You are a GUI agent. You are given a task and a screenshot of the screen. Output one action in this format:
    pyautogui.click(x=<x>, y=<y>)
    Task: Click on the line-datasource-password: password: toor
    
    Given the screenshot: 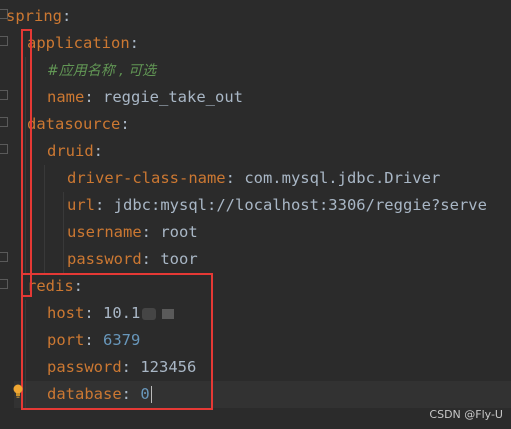 What is the action you would take?
    pyautogui.click(x=132, y=259)
    